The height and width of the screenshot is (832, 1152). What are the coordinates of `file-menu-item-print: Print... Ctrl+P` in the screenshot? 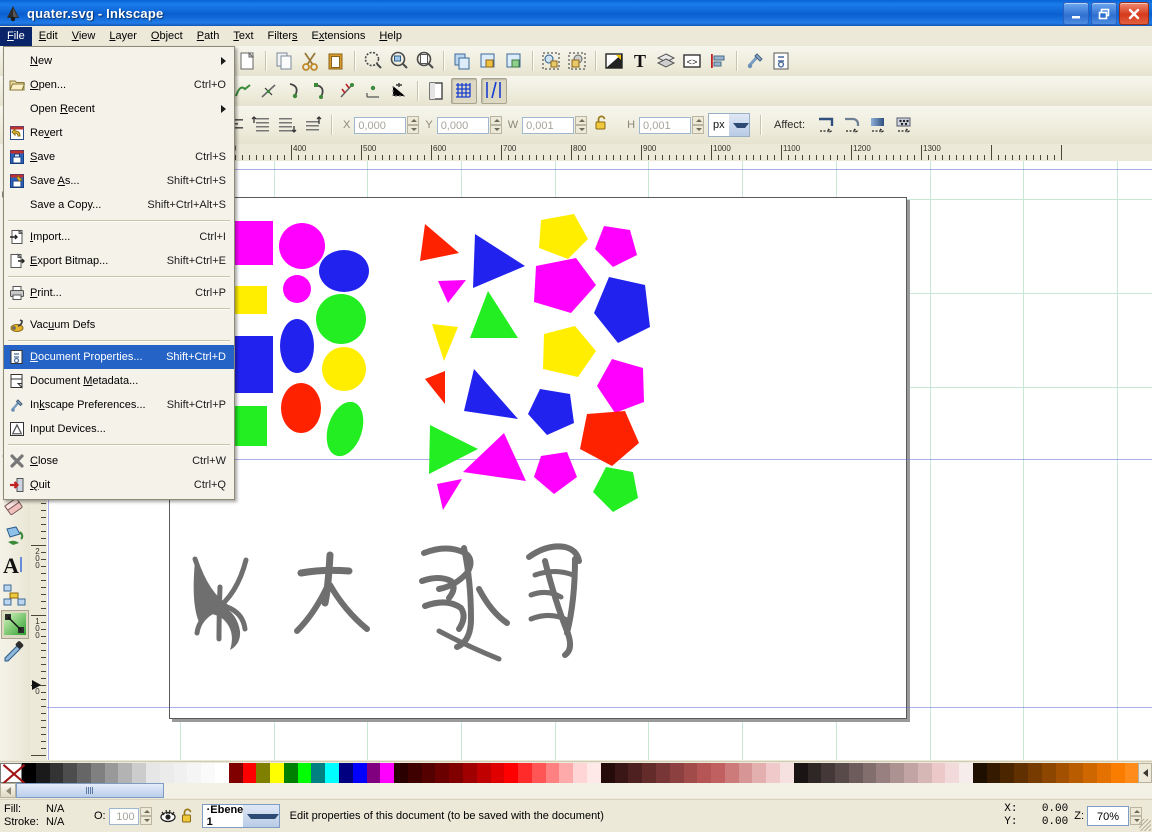 It's located at (119, 293).